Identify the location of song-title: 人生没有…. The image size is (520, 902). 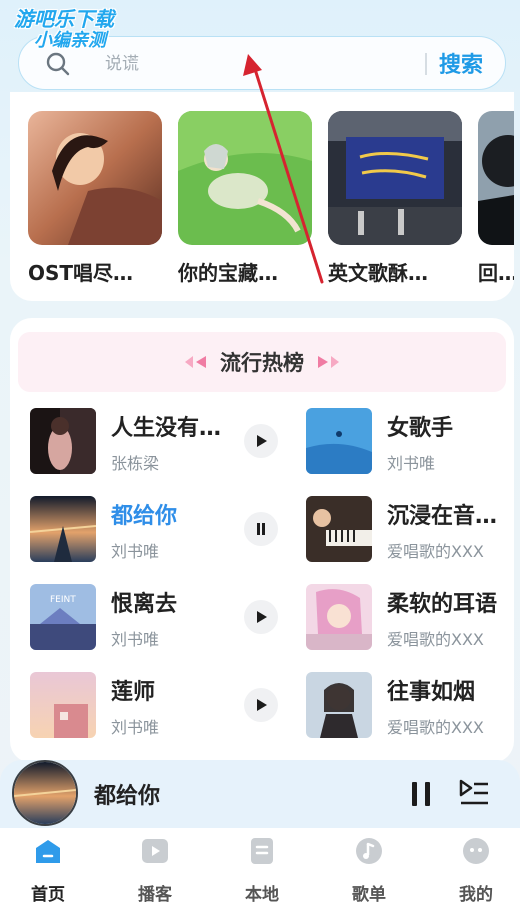
(166, 428).